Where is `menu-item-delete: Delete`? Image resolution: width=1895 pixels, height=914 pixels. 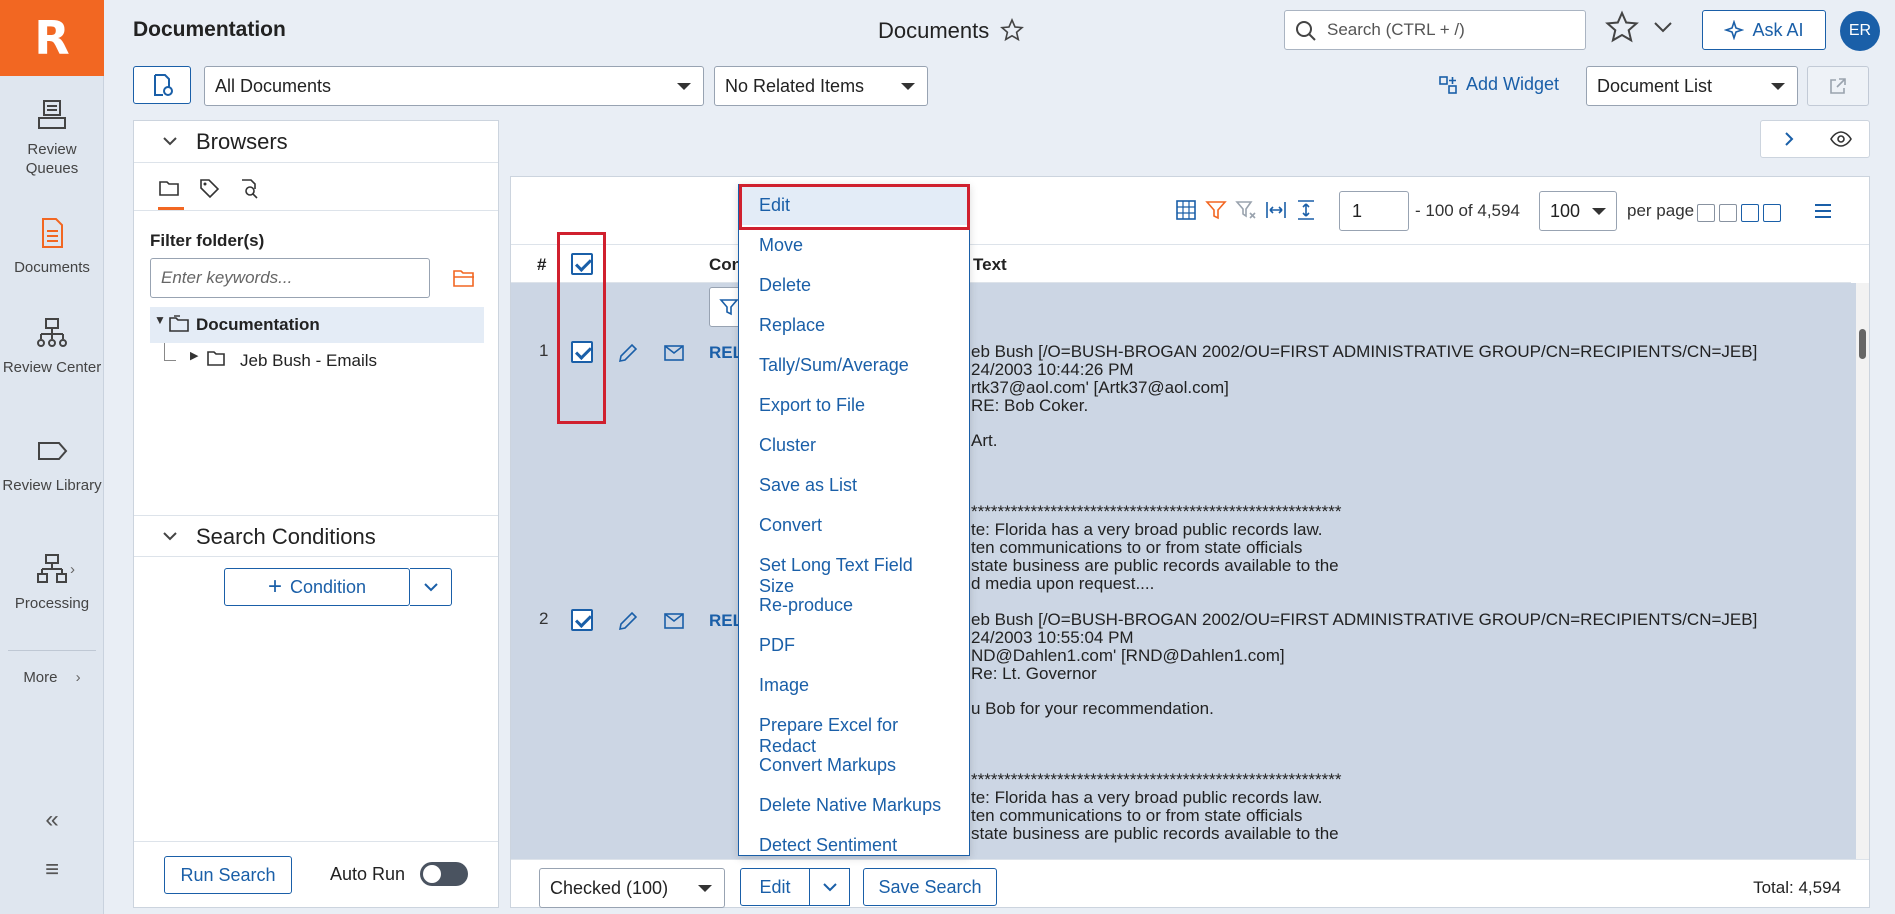 menu-item-delete: Delete is located at coordinates (854, 285).